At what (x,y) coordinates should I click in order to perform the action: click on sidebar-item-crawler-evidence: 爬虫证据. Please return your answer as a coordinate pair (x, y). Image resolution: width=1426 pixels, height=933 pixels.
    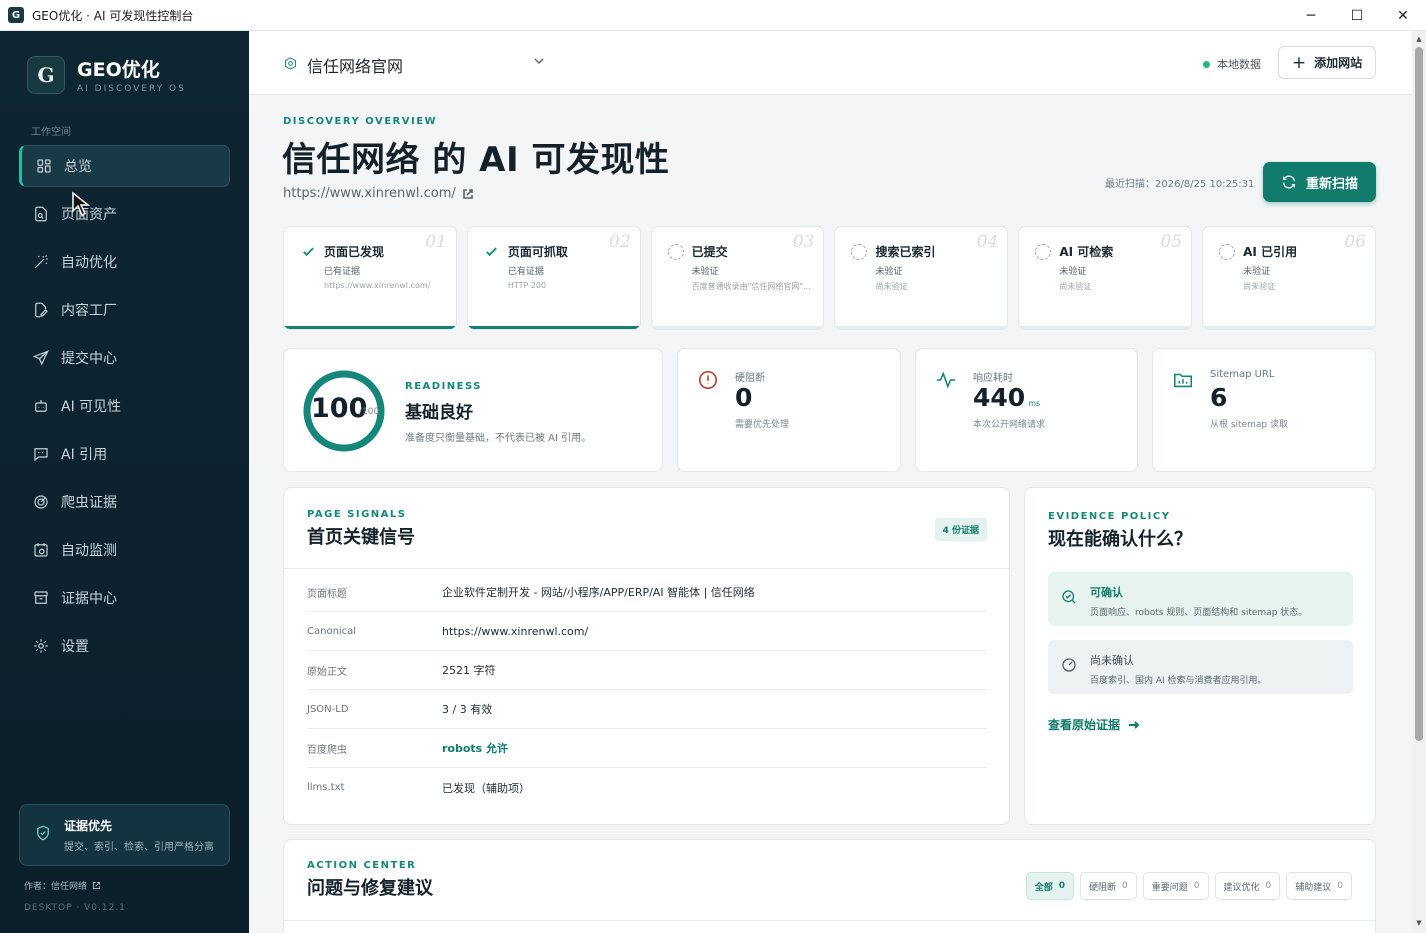
    Looking at the image, I should click on (124, 502).